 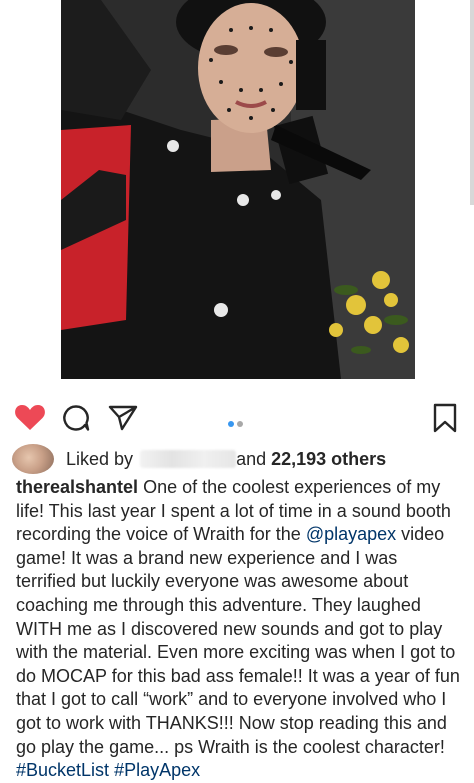 What do you see at coordinates (76, 418) in the screenshot?
I see `comment-icon` at bounding box center [76, 418].